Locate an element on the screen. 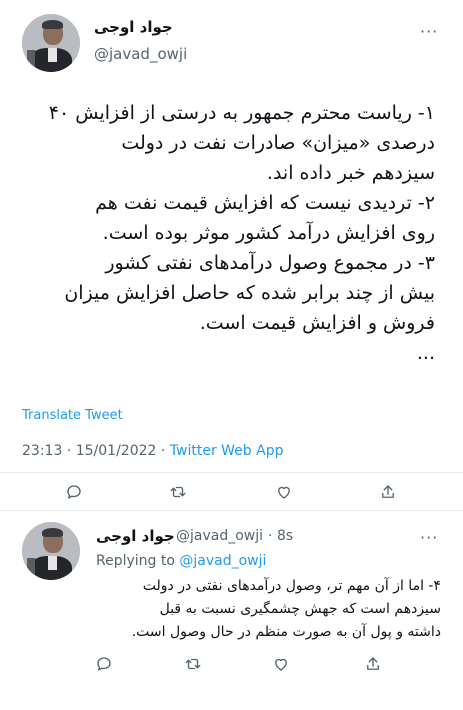 The height and width of the screenshot is (710, 463). translate-tweet-link: Translate Tweet is located at coordinates (72, 415).